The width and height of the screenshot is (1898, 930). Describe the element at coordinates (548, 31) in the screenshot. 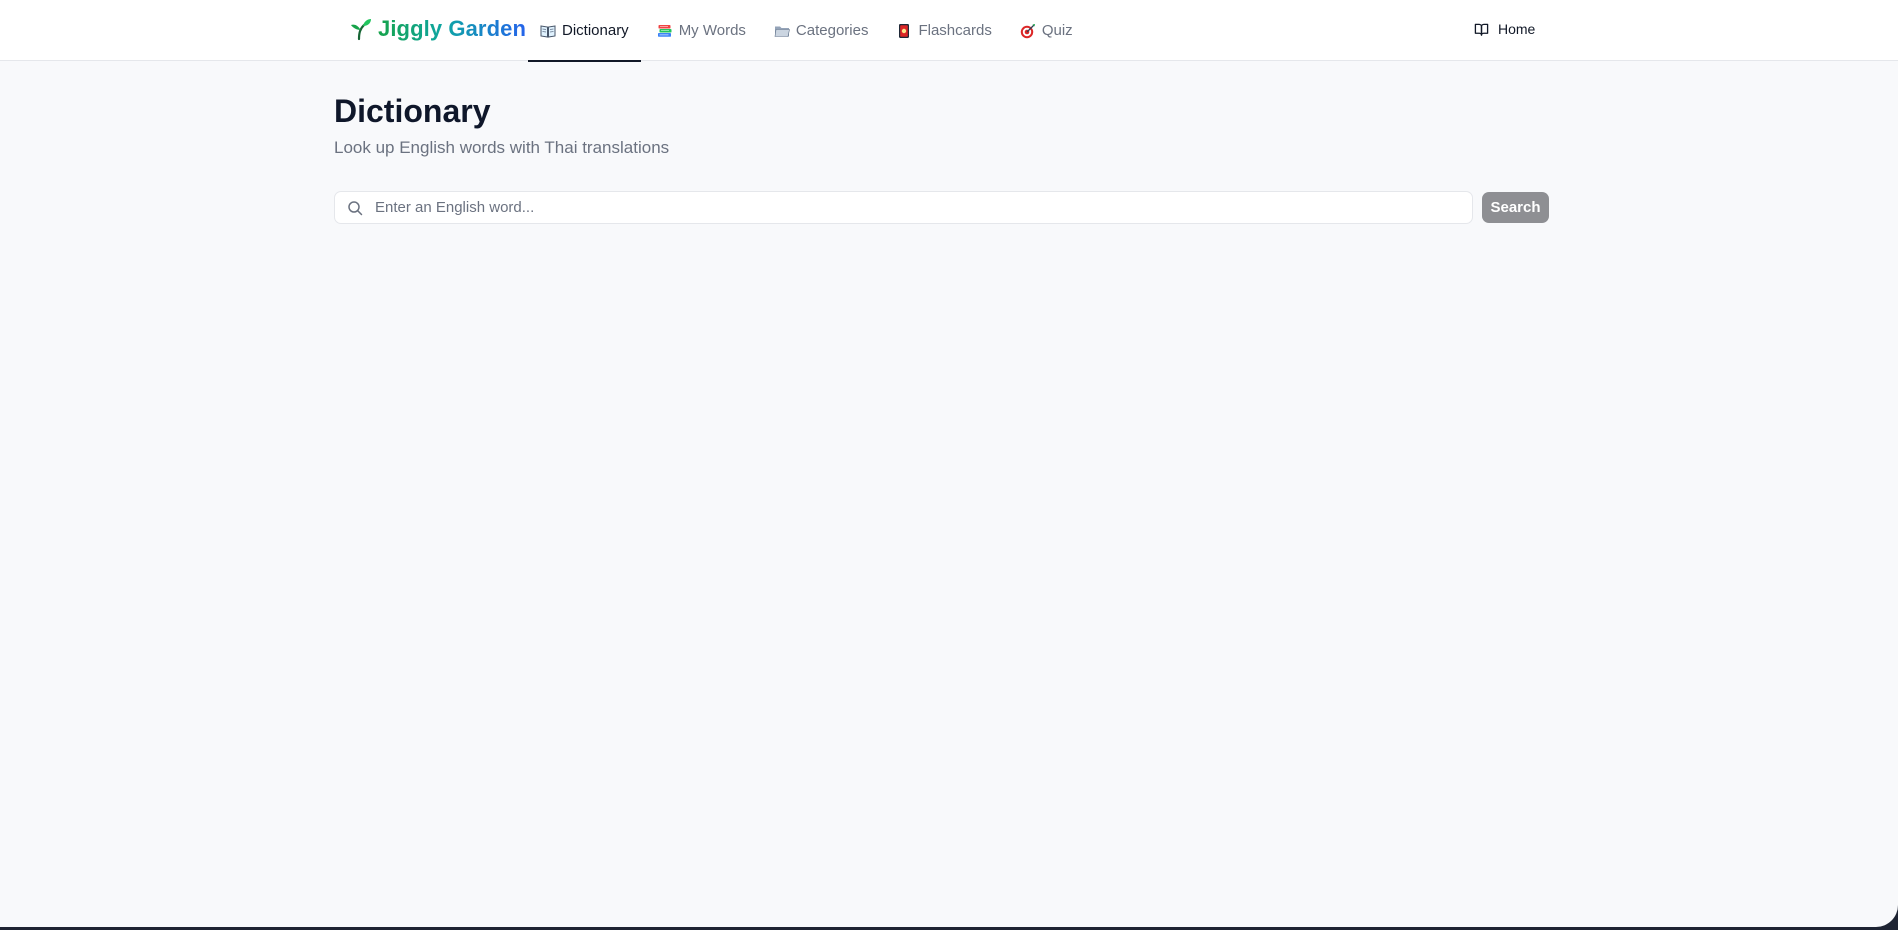

I see `open-book-icon` at that location.